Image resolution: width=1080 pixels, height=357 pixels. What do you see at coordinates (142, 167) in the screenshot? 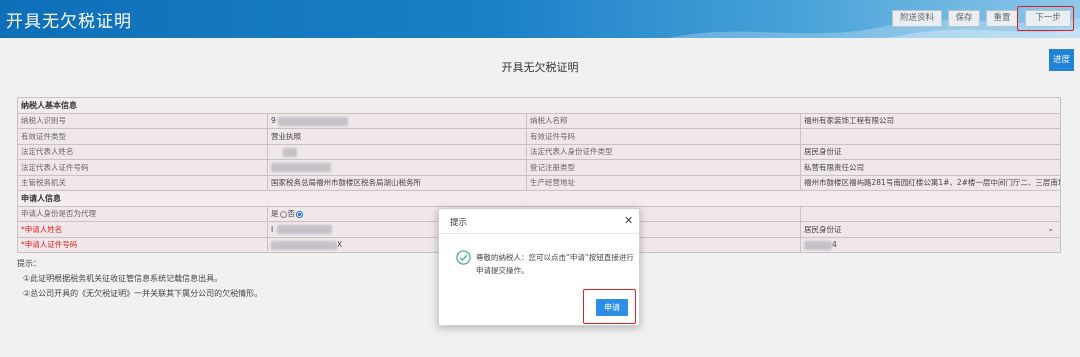
I see `legal-rep-id-number-label: 法定代表人证件号码` at bounding box center [142, 167].